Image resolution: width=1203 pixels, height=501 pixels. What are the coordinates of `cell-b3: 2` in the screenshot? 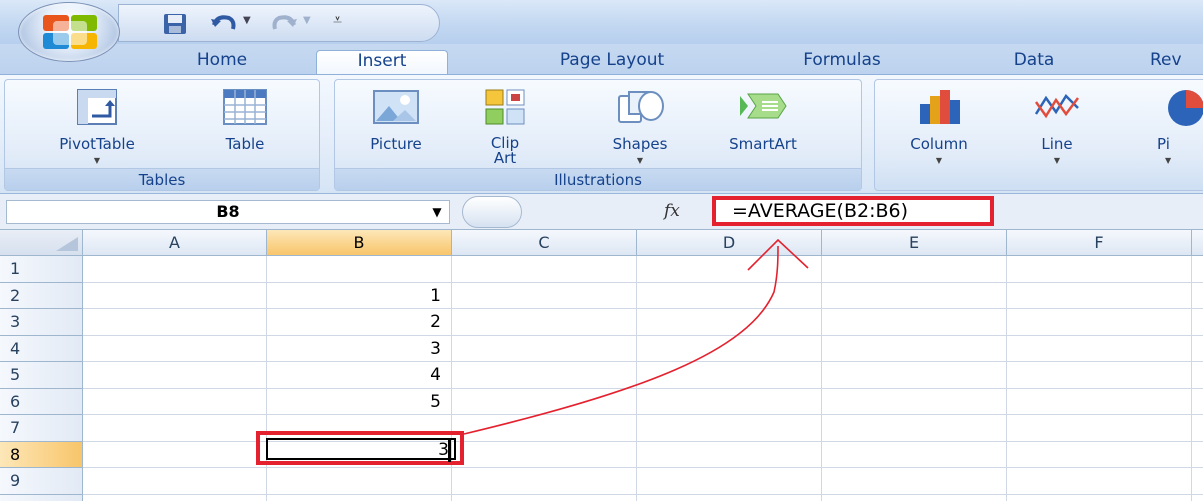 It's located at (359, 322).